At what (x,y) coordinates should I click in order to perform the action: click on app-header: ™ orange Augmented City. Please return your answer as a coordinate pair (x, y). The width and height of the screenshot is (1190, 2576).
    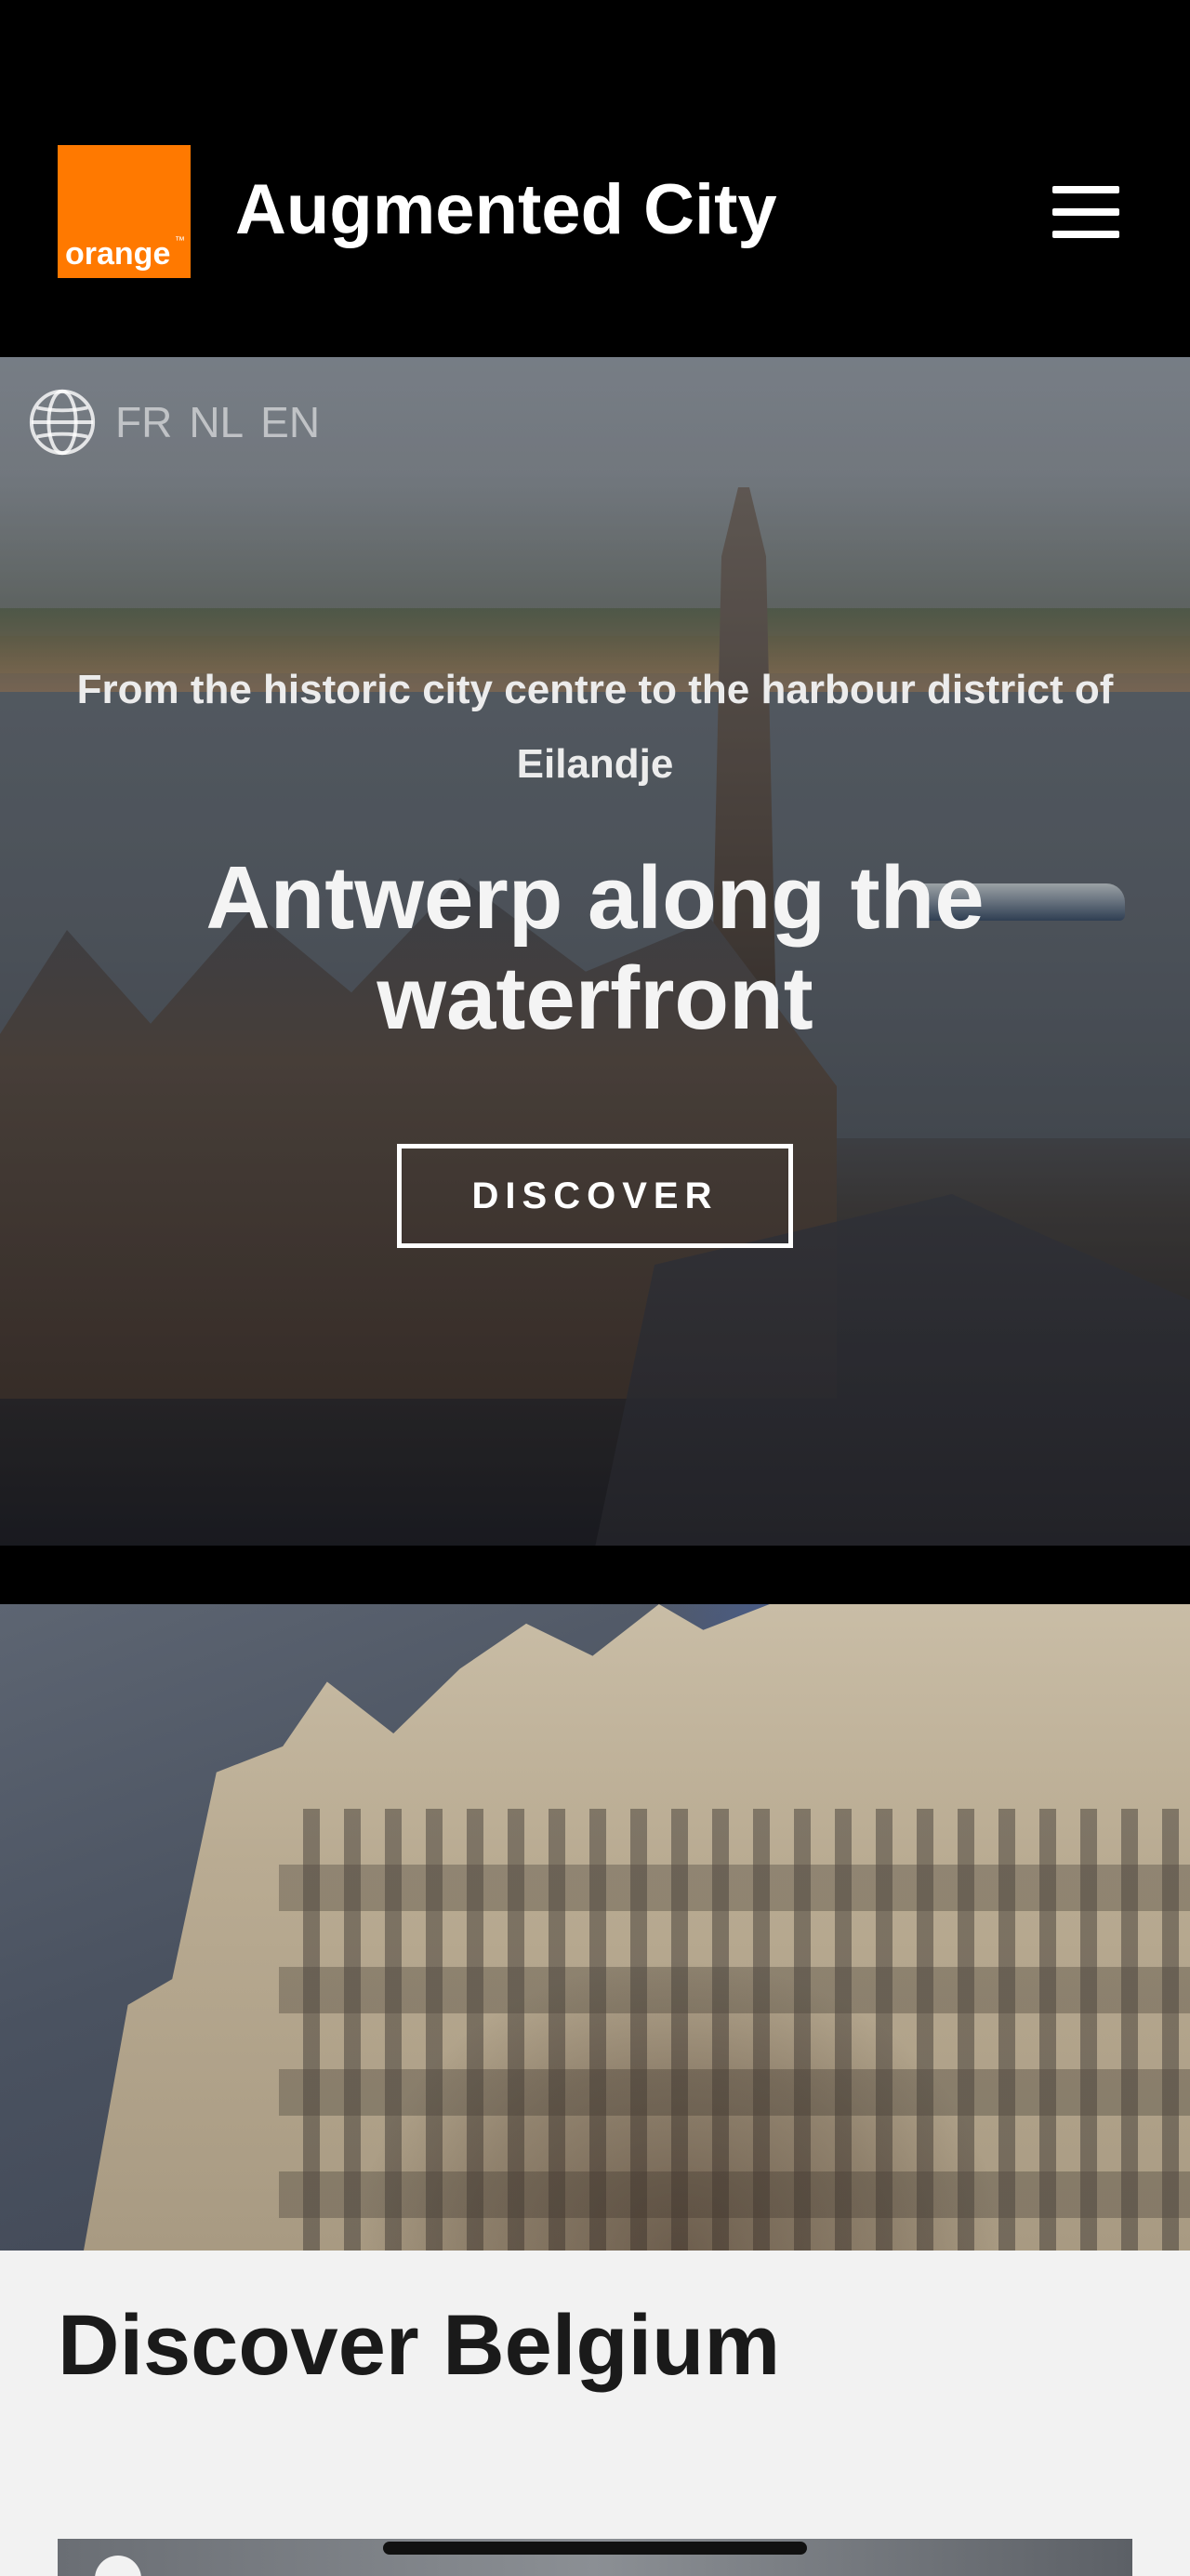
    Looking at the image, I should click on (595, 178).